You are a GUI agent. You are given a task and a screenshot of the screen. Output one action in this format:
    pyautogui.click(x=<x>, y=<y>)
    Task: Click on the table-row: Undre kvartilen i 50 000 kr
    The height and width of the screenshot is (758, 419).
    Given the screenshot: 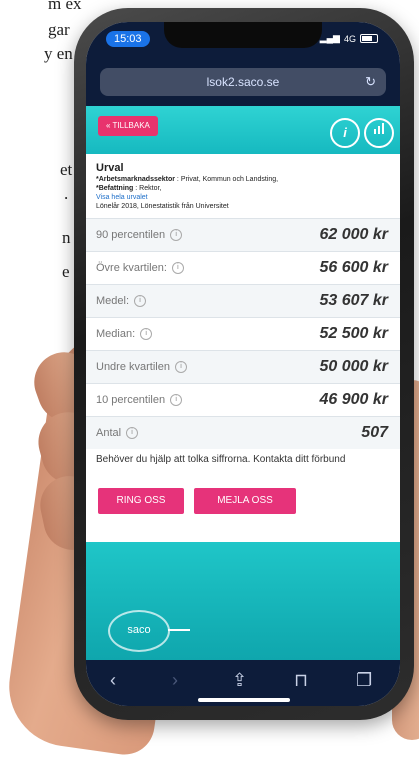 What is the action you would take?
    pyautogui.click(x=243, y=366)
    